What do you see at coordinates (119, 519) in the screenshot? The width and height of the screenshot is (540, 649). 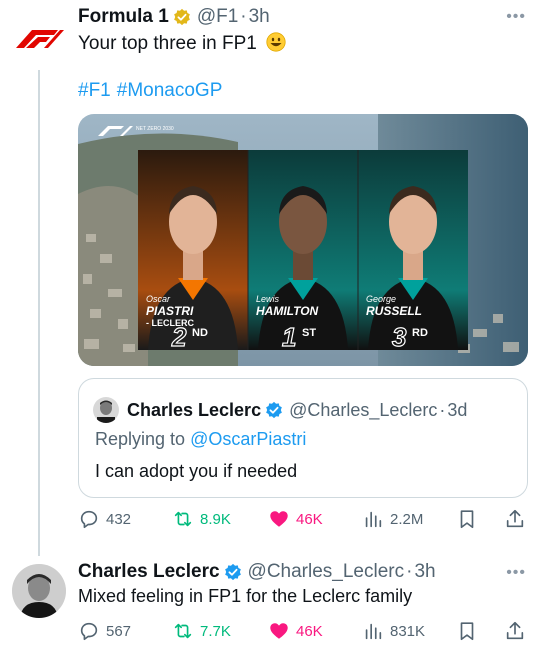 I see `reply-count: 432` at bounding box center [119, 519].